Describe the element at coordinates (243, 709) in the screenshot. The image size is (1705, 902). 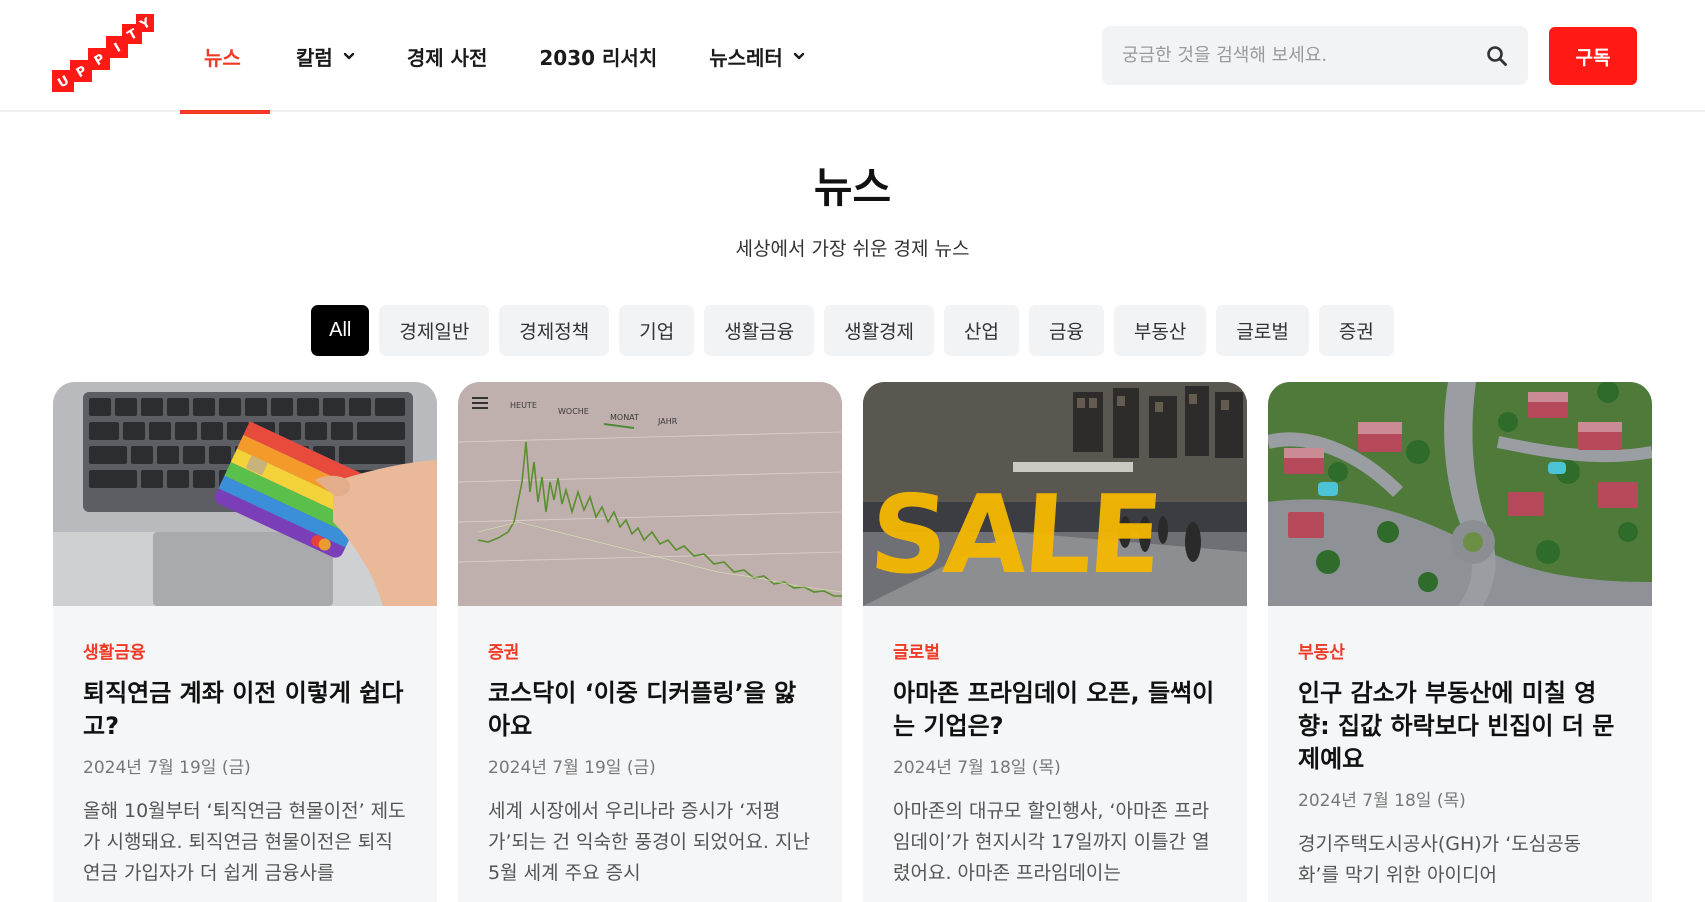
I see `card-title: 퇴직연금 계좌 이전 이렇게 쉽다고?` at that location.